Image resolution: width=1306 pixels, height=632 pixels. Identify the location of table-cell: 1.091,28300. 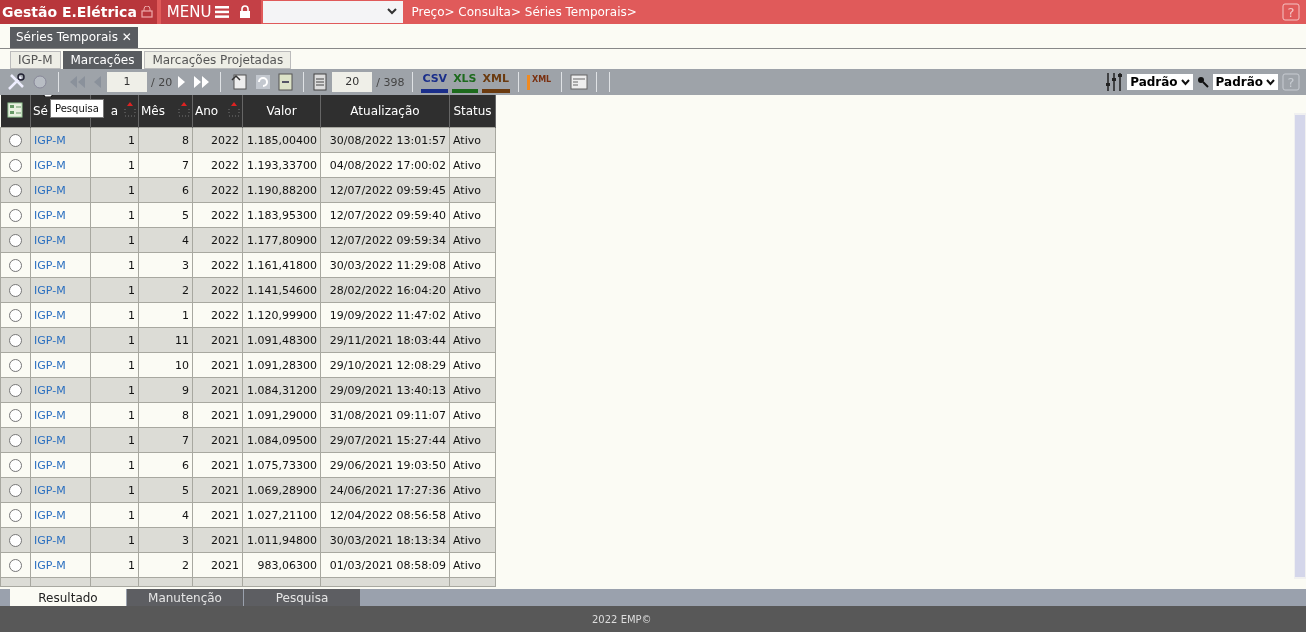
(282, 365).